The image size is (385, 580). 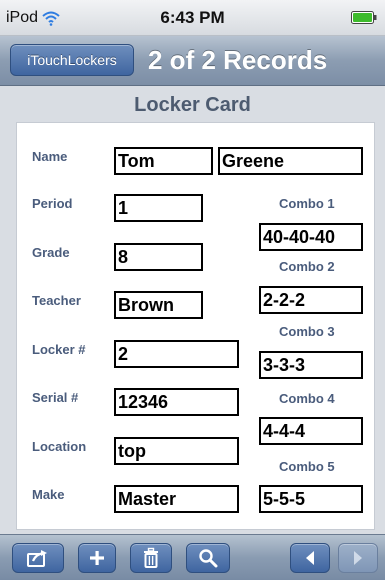 I want to click on combo-5-field: 5-5-5, so click(x=311, y=499).